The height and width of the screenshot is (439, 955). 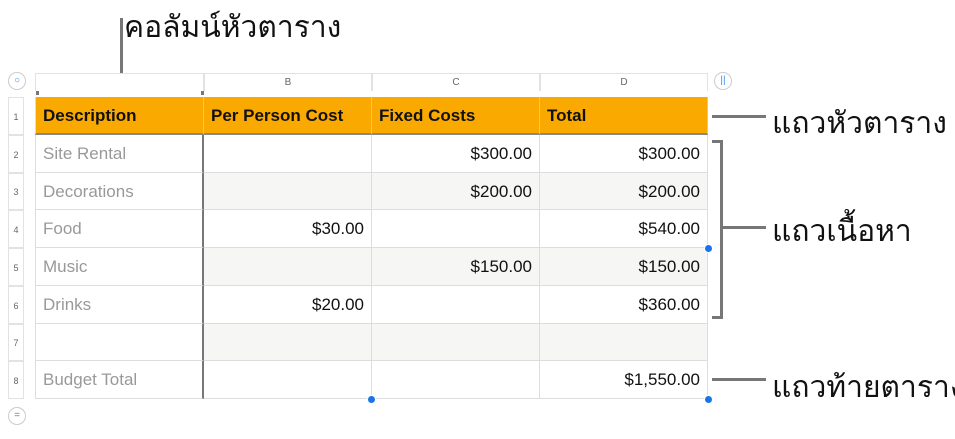 What do you see at coordinates (624, 305) in the screenshot?
I see `table-cell: $360.00` at bounding box center [624, 305].